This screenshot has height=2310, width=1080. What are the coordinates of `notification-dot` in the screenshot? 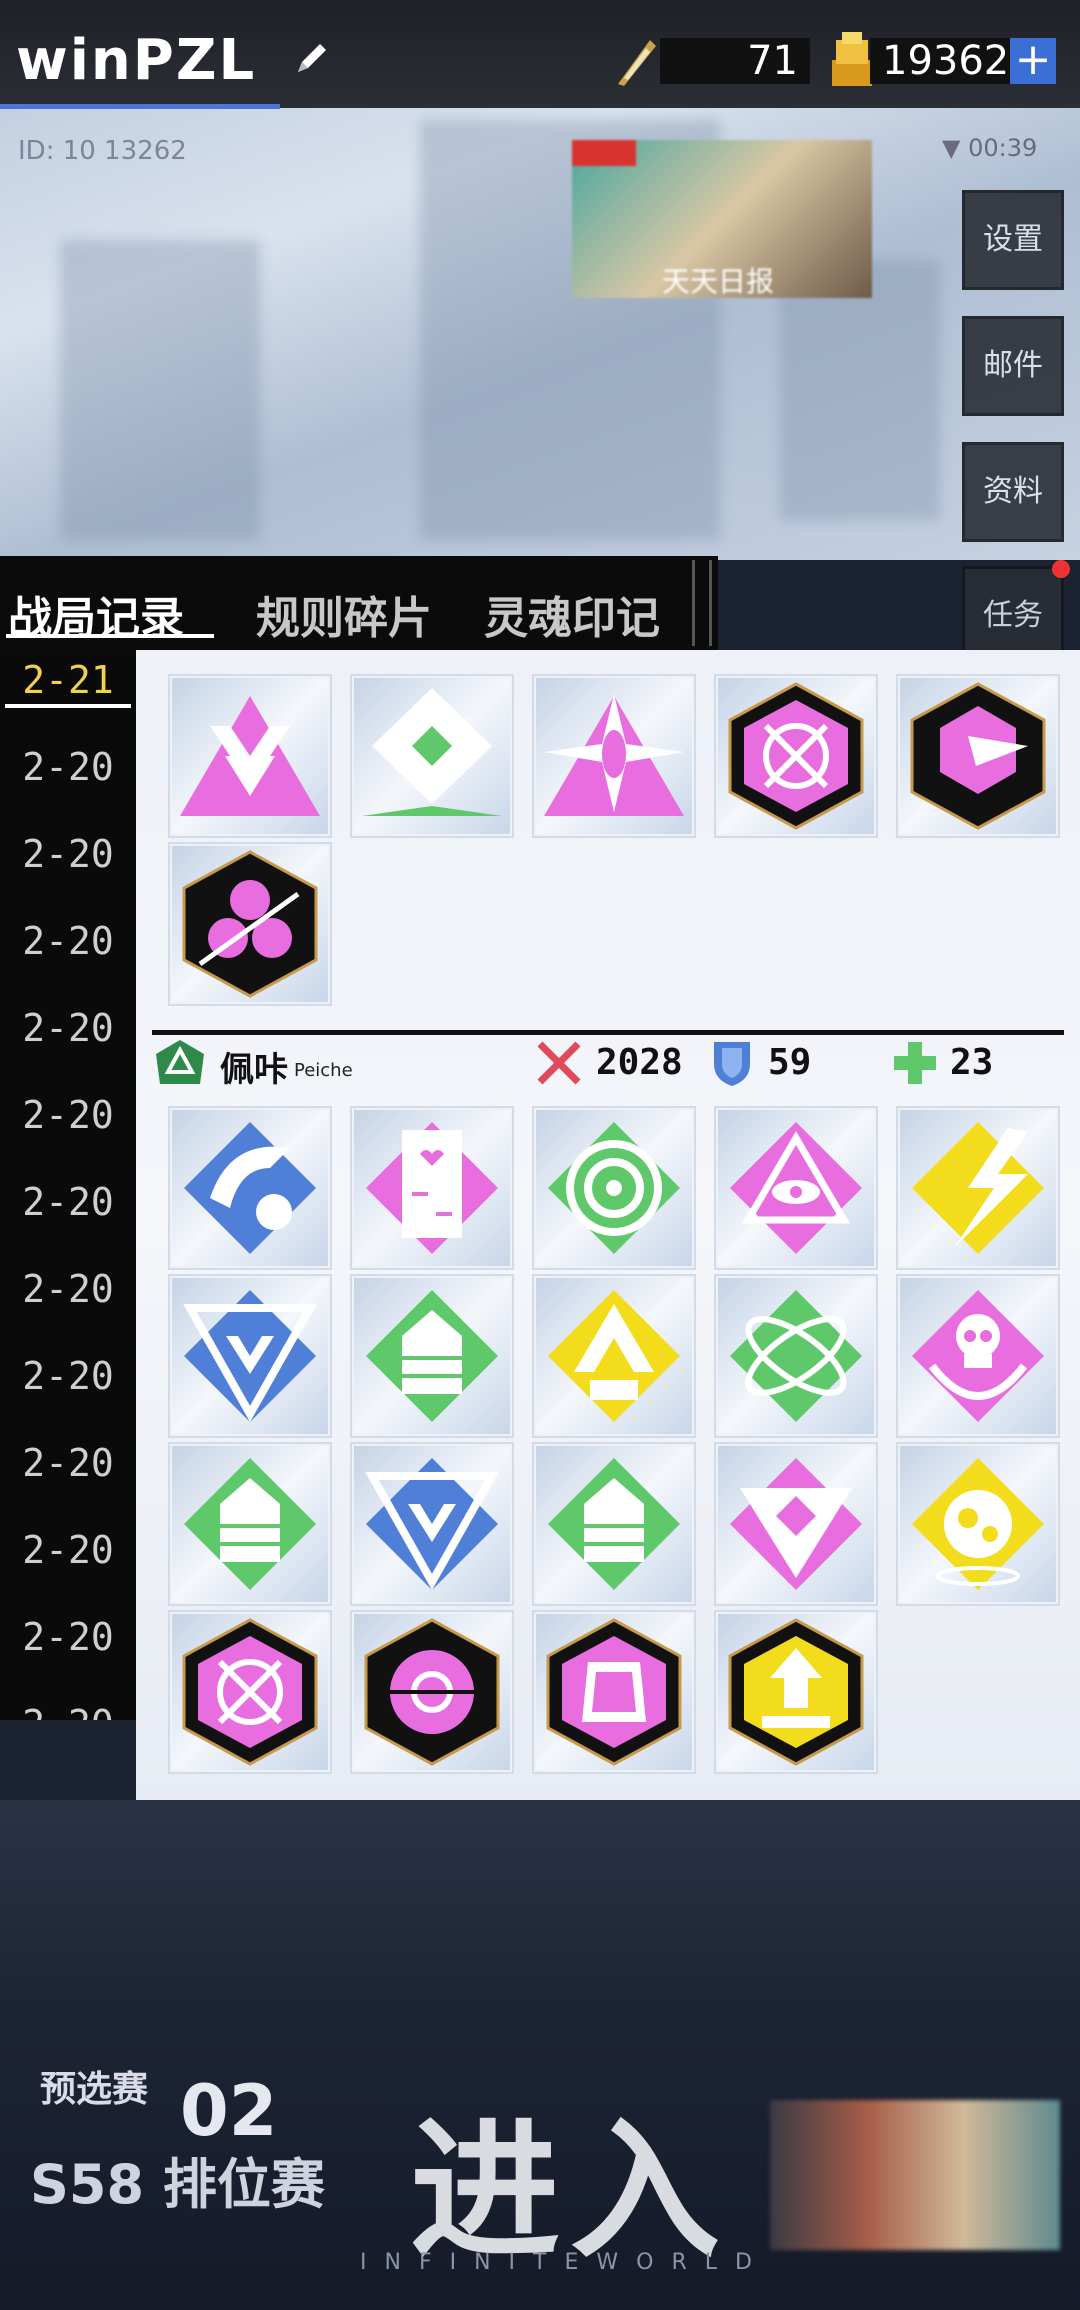 It's located at (1061, 569).